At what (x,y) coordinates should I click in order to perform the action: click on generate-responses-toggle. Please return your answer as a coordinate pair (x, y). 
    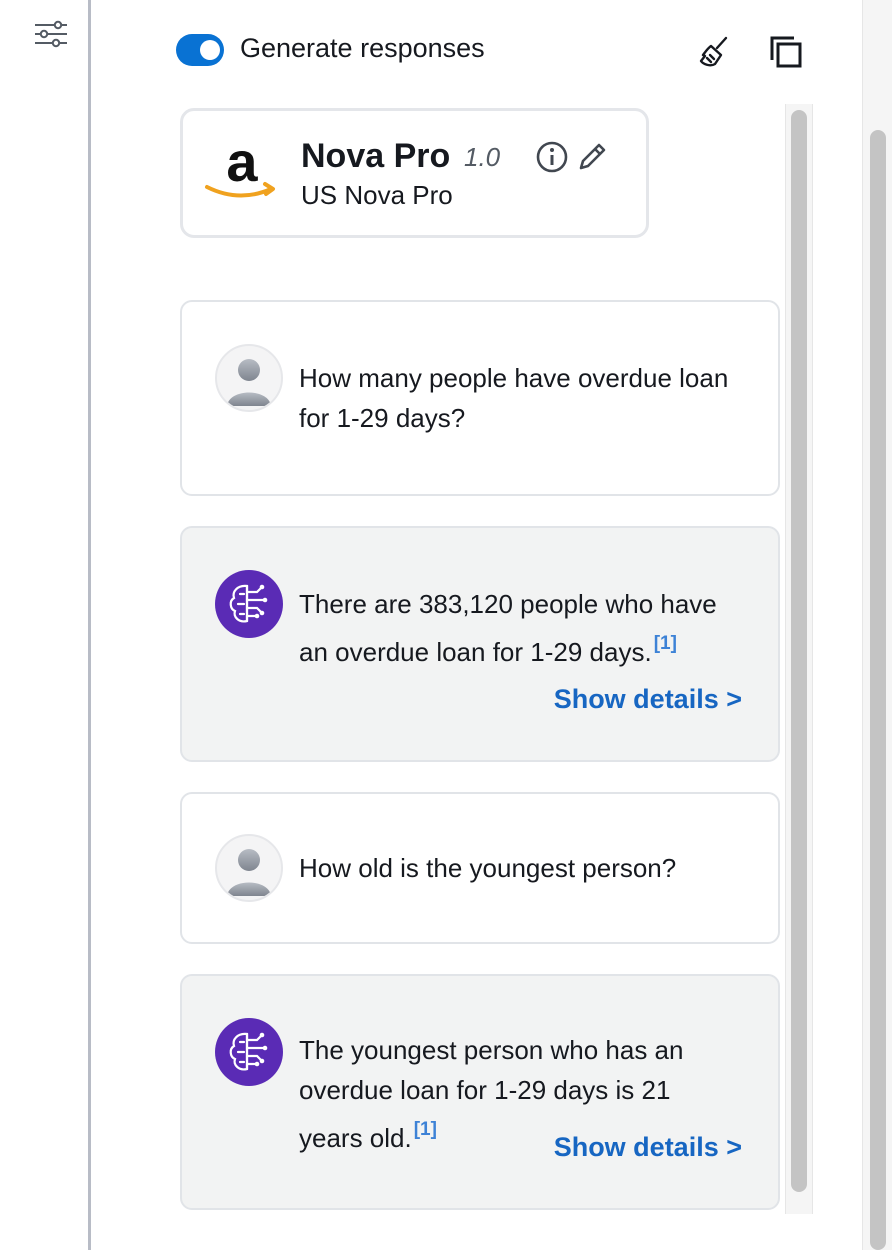
    Looking at the image, I should click on (200, 50).